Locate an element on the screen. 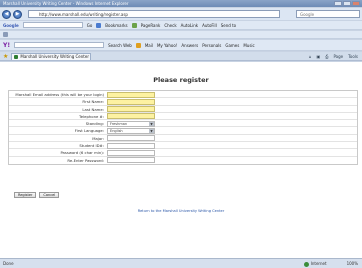  status-bar: Done Internet 100% is located at coordinates (181, 263).